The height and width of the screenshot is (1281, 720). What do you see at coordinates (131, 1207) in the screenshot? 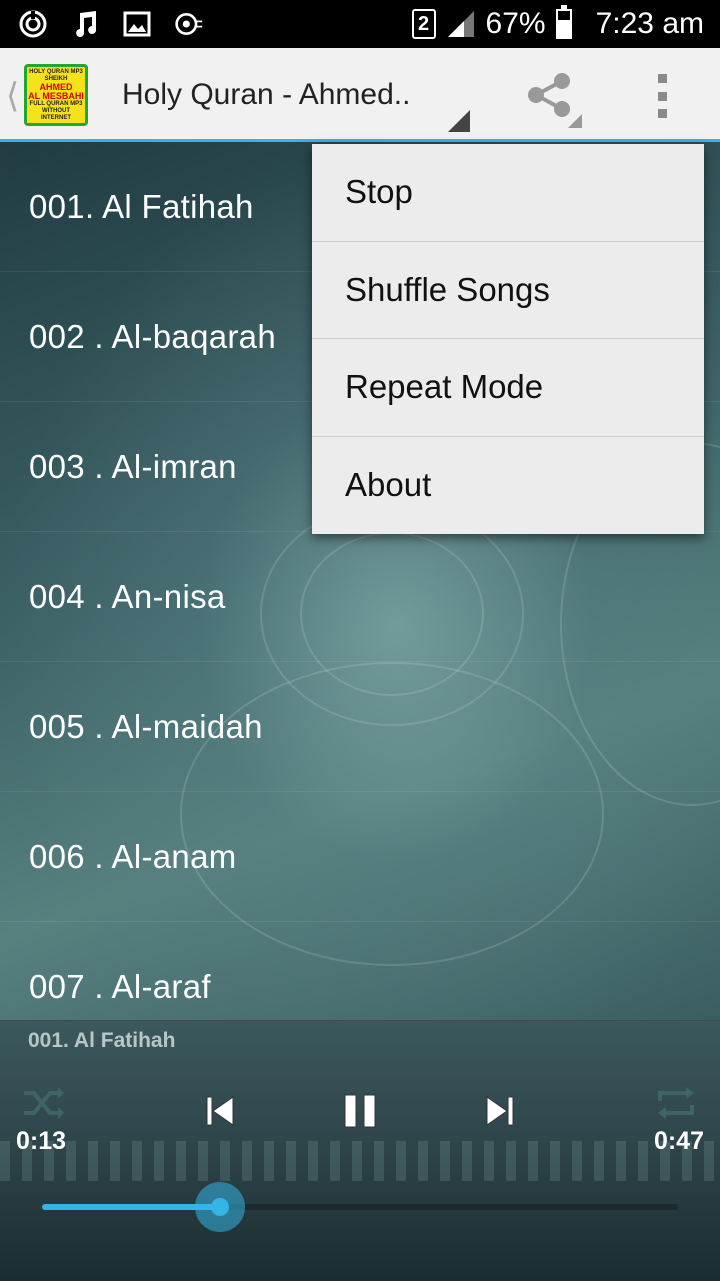
I see `seek-progress` at bounding box center [131, 1207].